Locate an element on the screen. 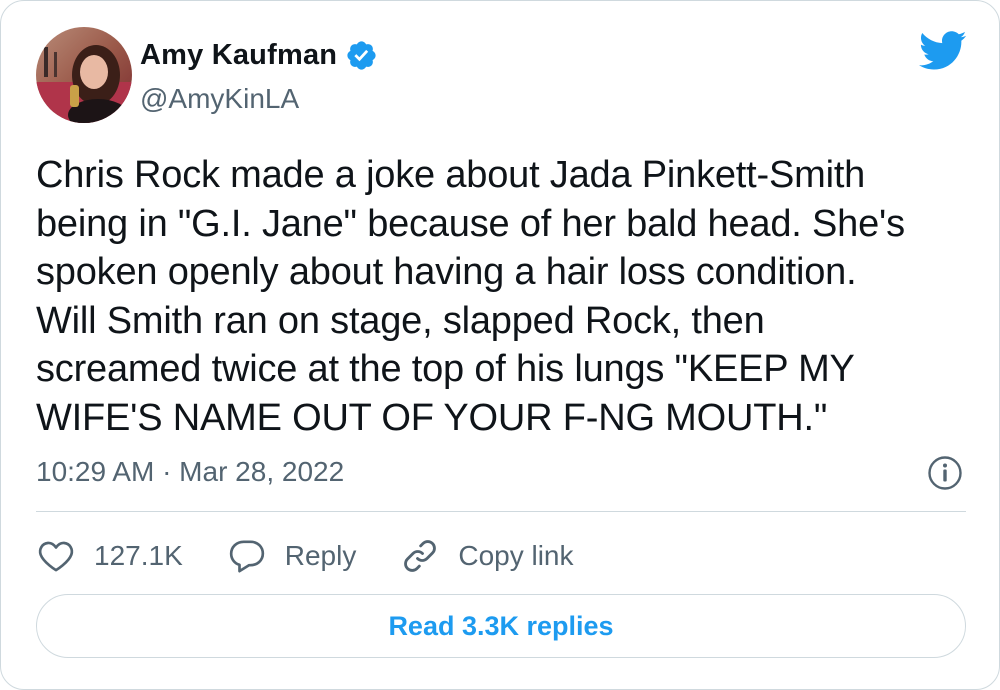 The height and width of the screenshot is (690, 1000). verified-badge-icon is located at coordinates (361, 55).